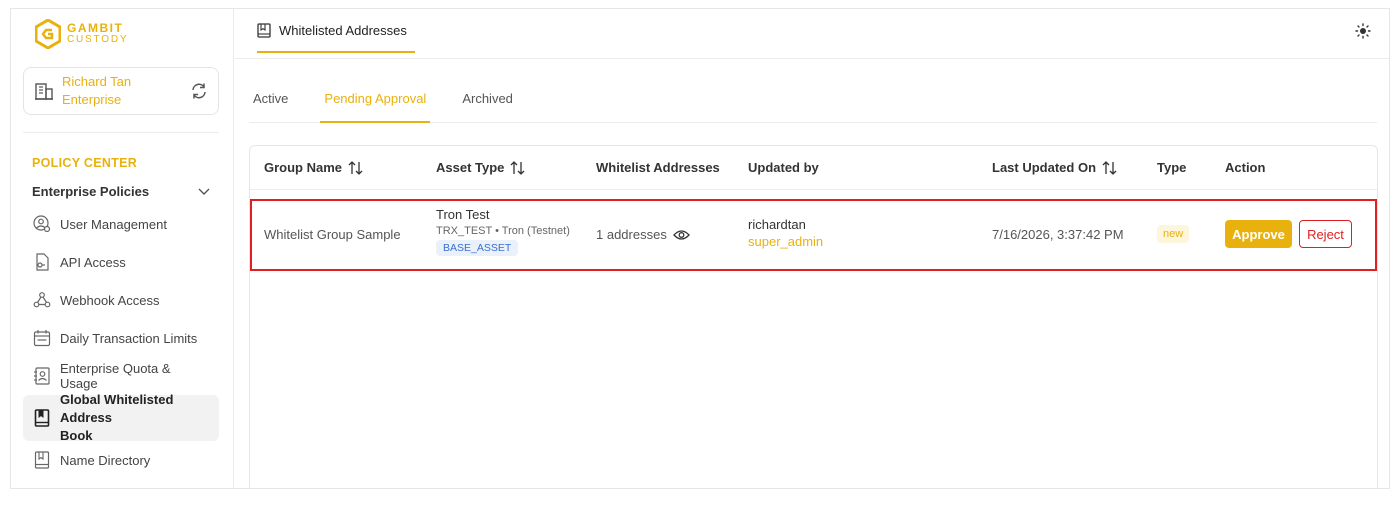 This screenshot has width=1400, height=506. What do you see at coordinates (270, 105) in the screenshot?
I see `tab-active: Active` at bounding box center [270, 105].